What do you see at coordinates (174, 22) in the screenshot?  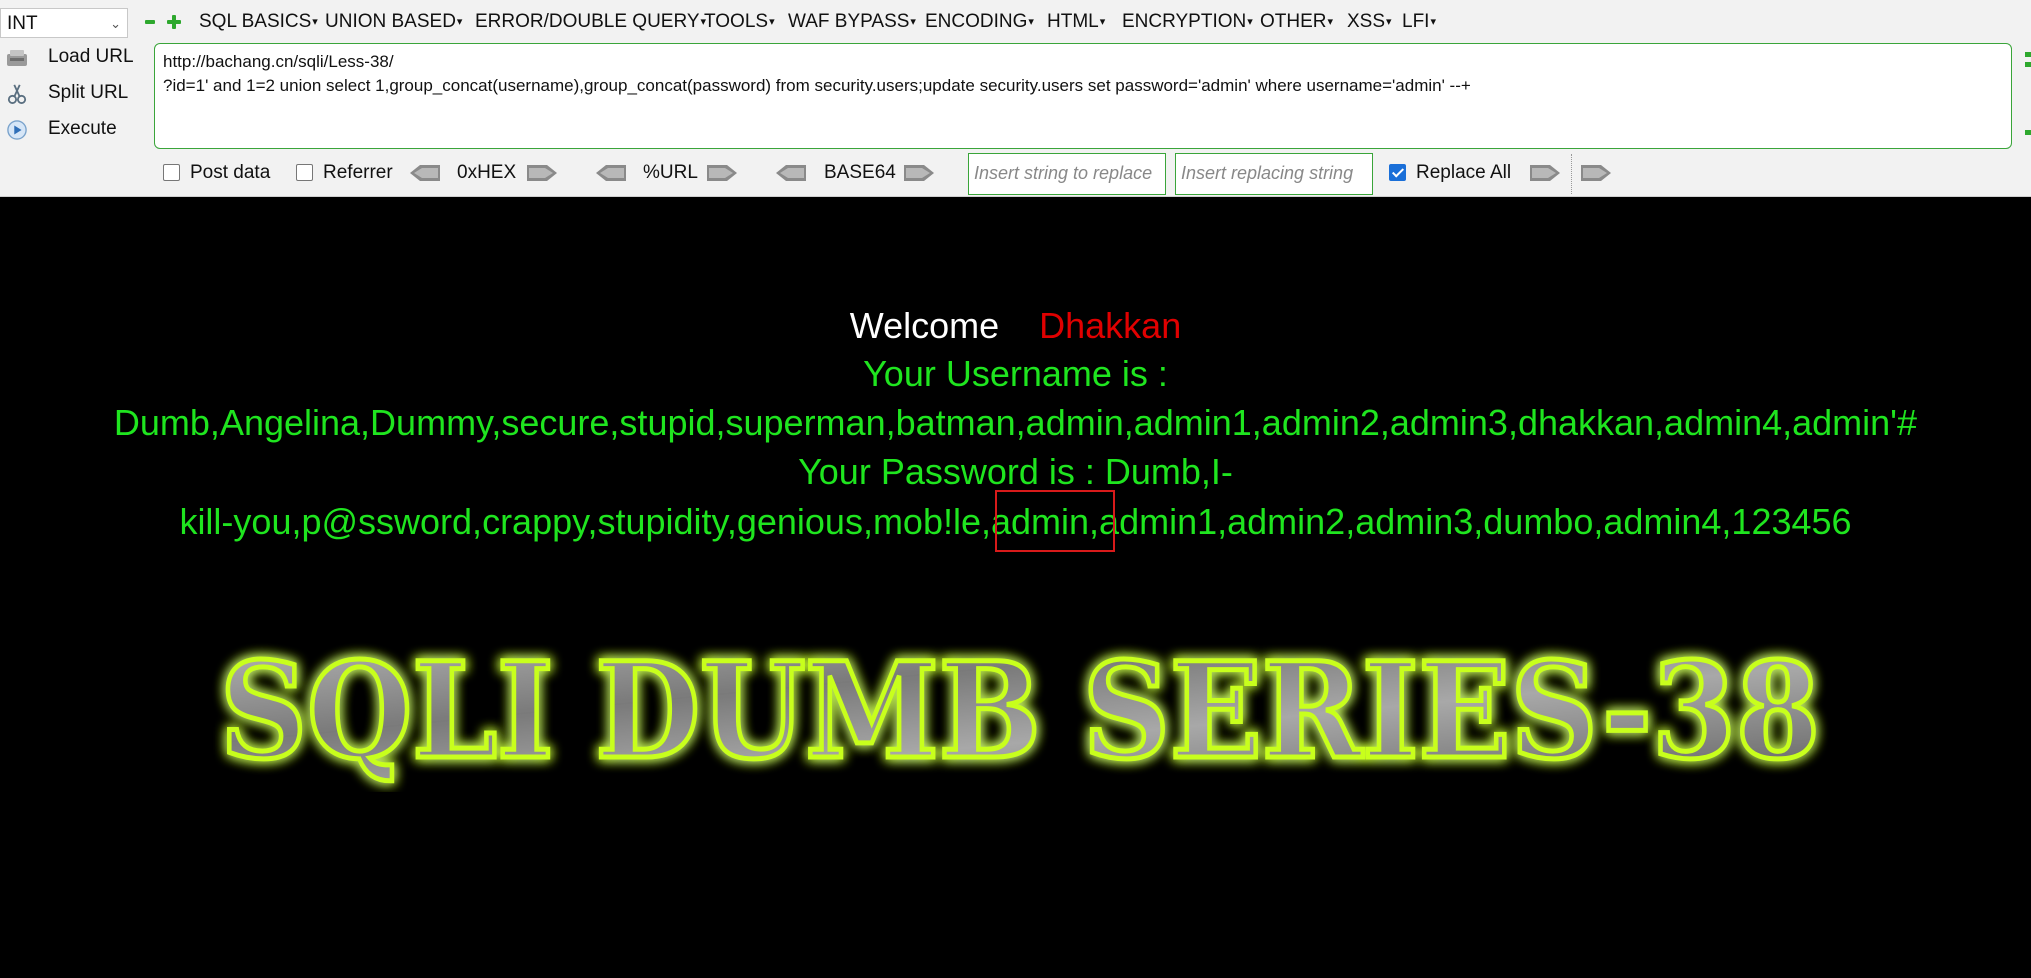 I see `plus-icon` at bounding box center [174, 22].